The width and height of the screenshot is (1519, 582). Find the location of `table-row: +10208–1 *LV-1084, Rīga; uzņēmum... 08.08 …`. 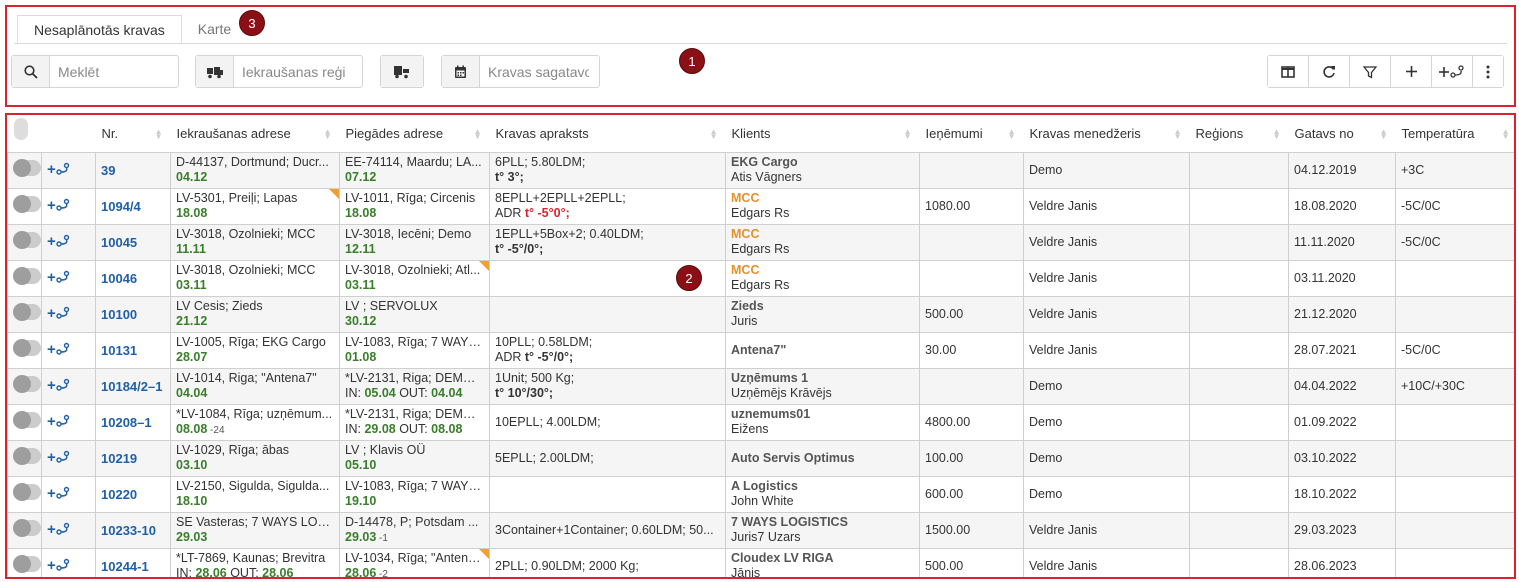

table-row: +10208–1 *LV-1084, Rīga; uzņēmum... 08.08 … is located at coordinates (760, 422).